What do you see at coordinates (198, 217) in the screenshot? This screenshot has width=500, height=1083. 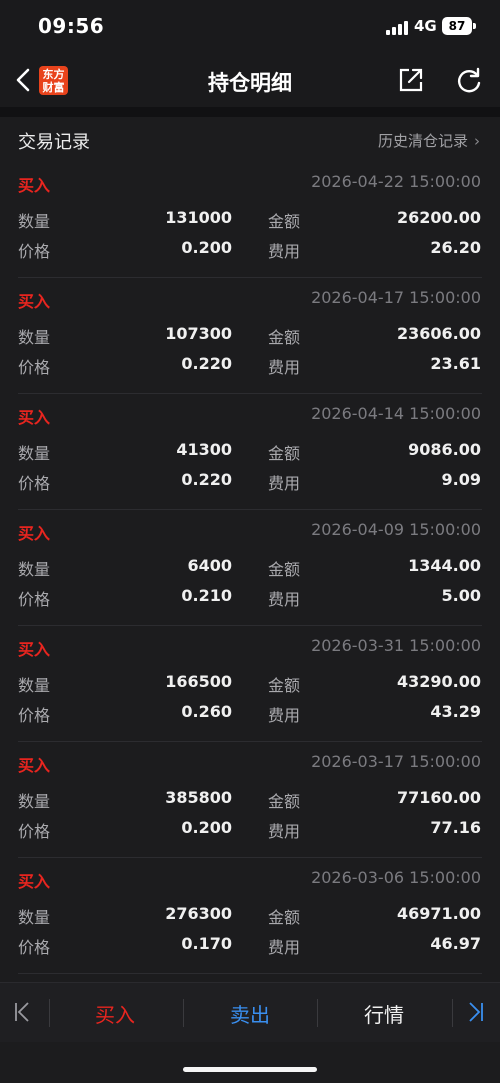 I see `quantity-value: 131000` at bounding box center [198, 217].